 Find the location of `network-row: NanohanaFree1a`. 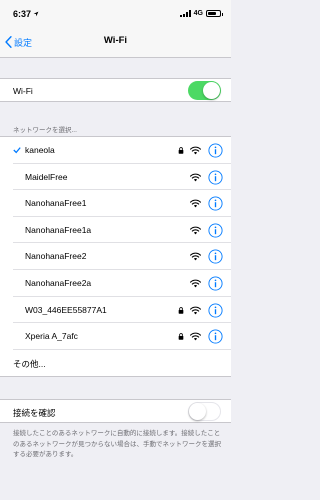

network-row: NanohanaFree1a is located at coordinates (122, 230).